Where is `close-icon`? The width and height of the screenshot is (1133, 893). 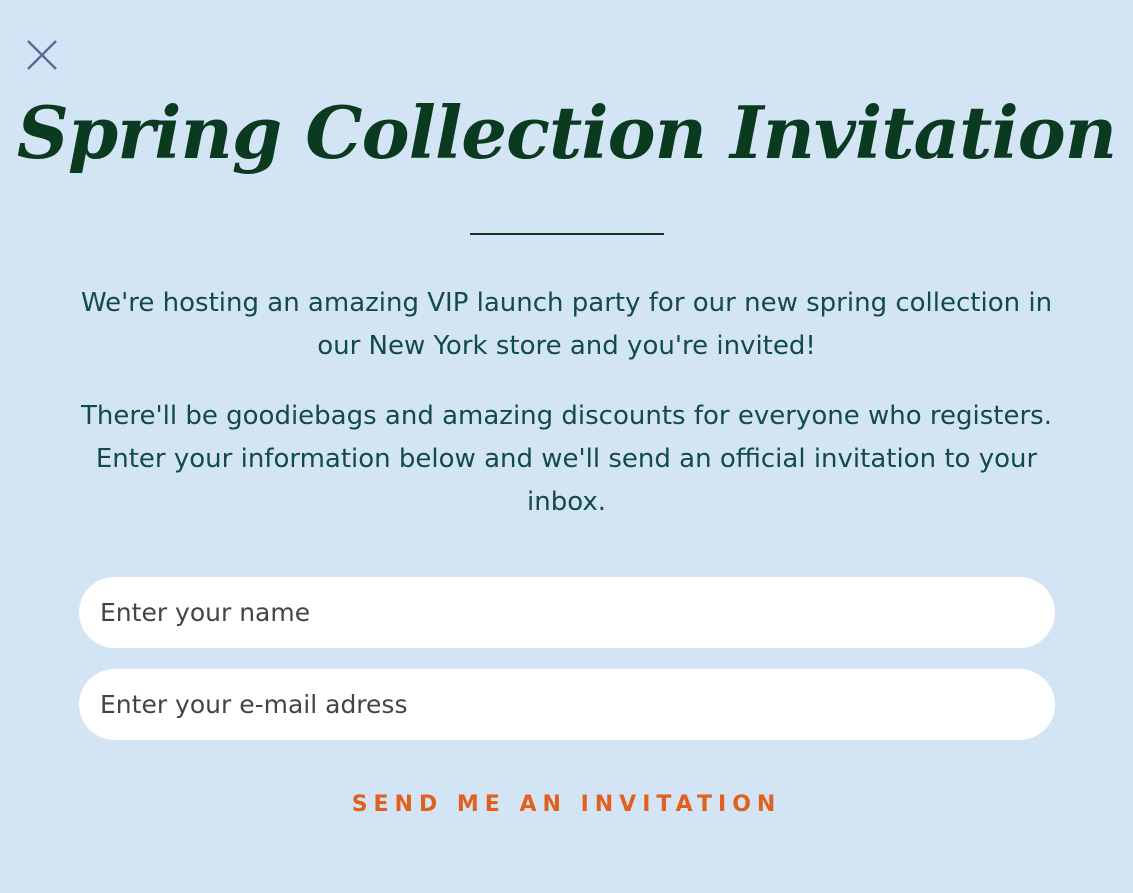
close-icon is located at coordinates (42, 55).